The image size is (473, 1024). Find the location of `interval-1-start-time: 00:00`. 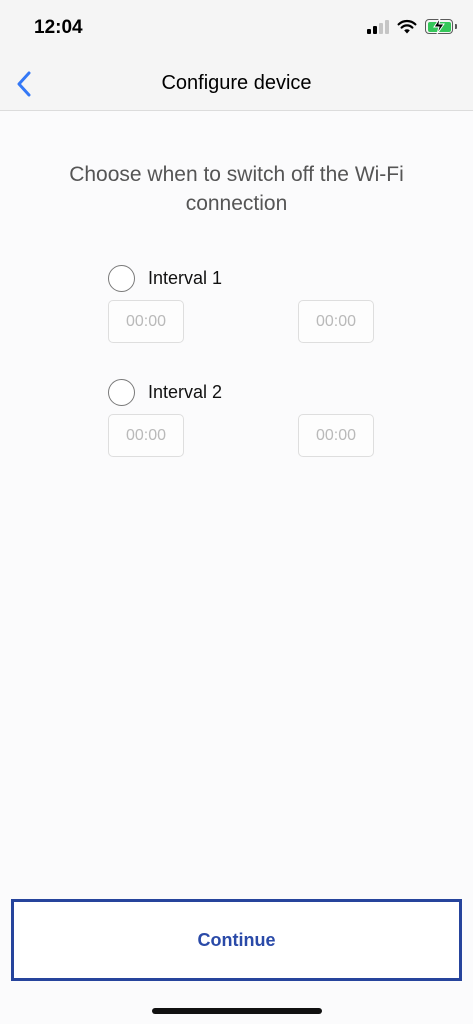

interval-1-start-time: 00:00 is located at coordinates (146, 321).